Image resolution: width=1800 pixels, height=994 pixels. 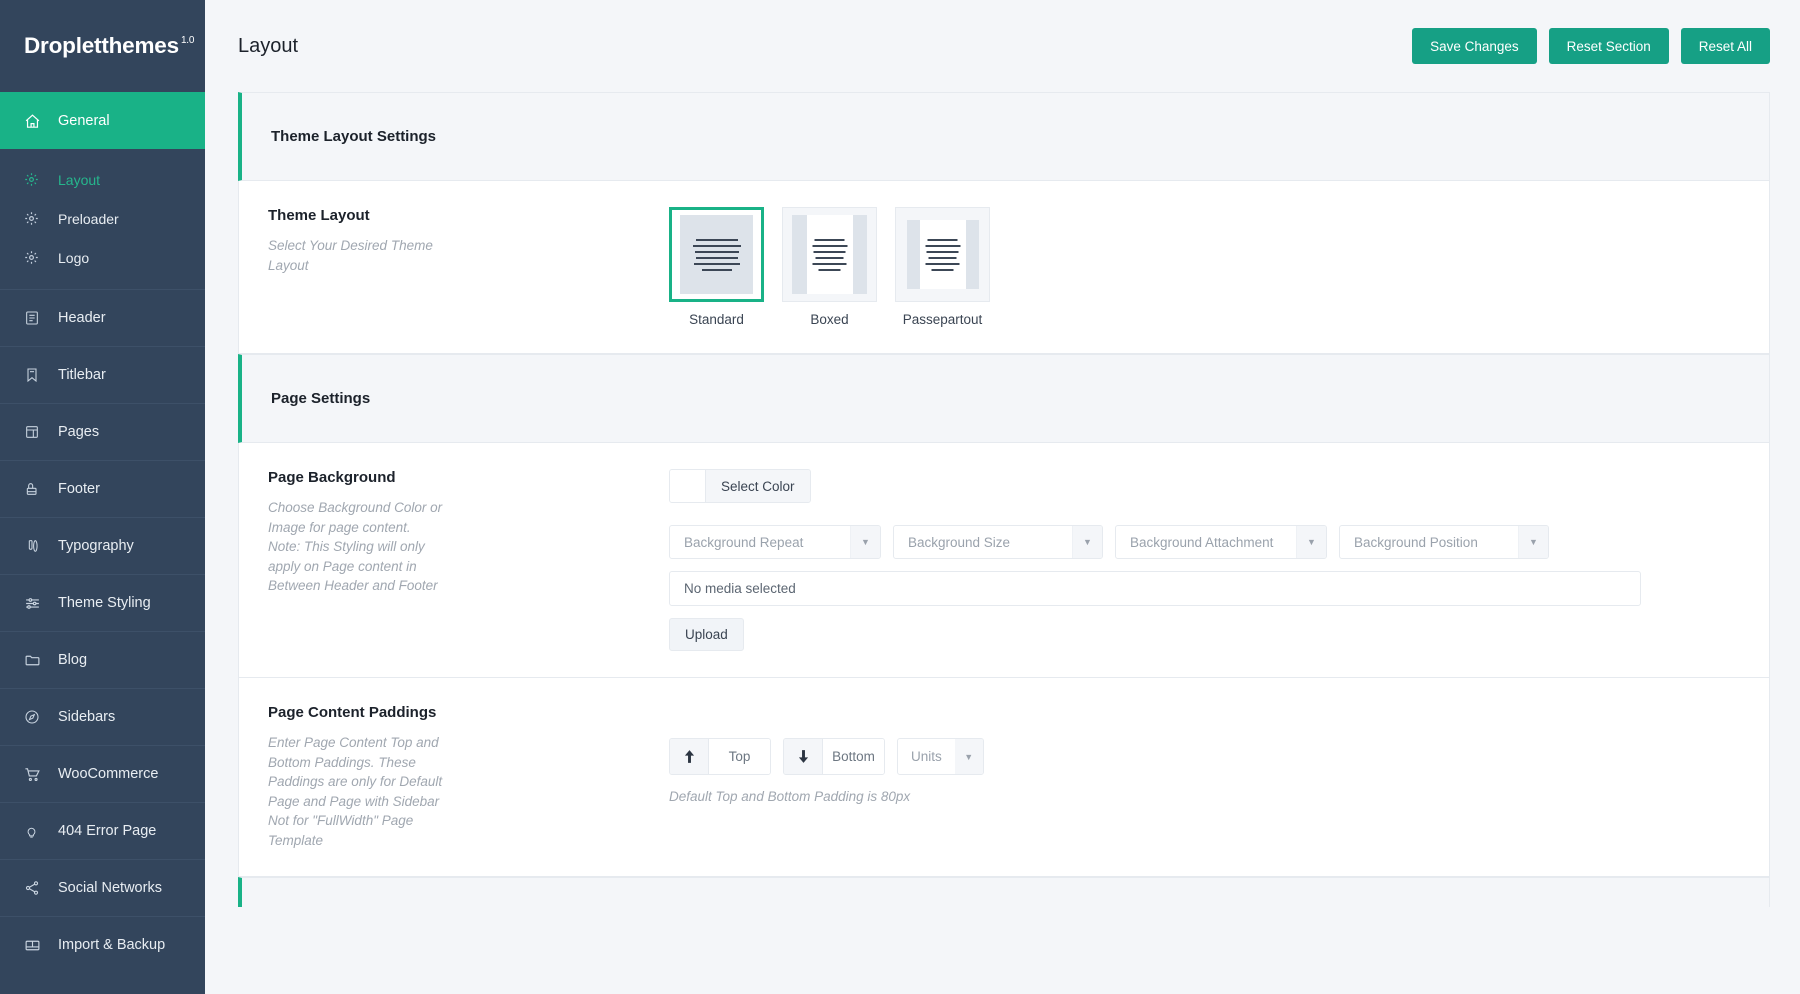 What do you see at coordinates (37, 603) in the screenshot?
I see `sliders-icon` at bounding box center [37, 603].